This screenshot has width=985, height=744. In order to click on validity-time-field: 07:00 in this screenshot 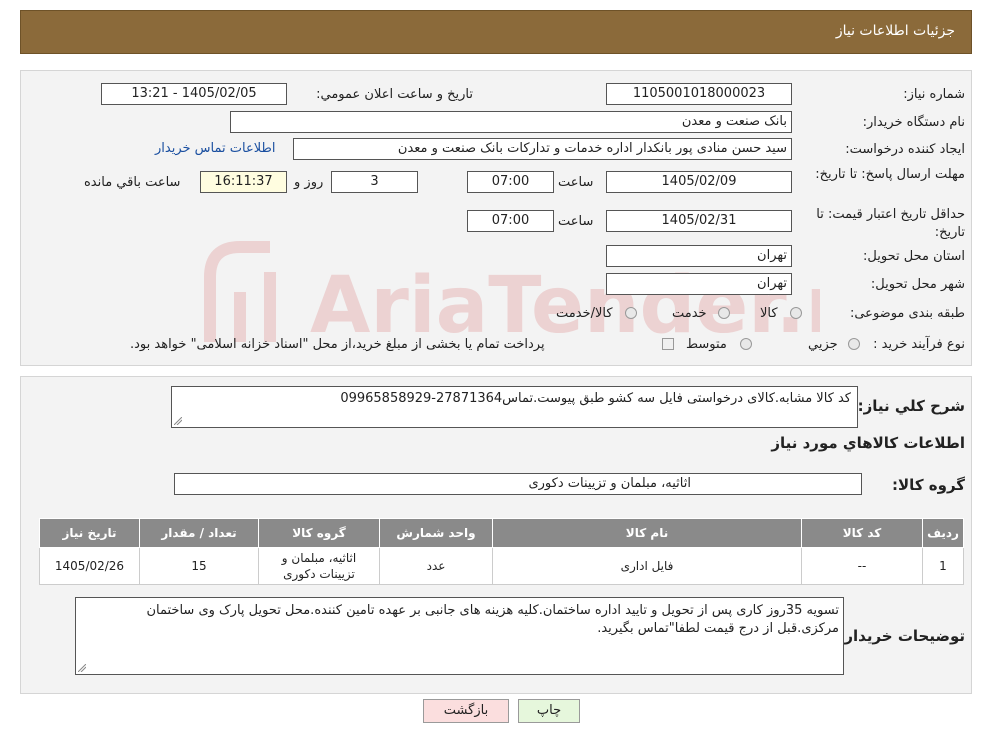, I will do `click(510, 221)`.